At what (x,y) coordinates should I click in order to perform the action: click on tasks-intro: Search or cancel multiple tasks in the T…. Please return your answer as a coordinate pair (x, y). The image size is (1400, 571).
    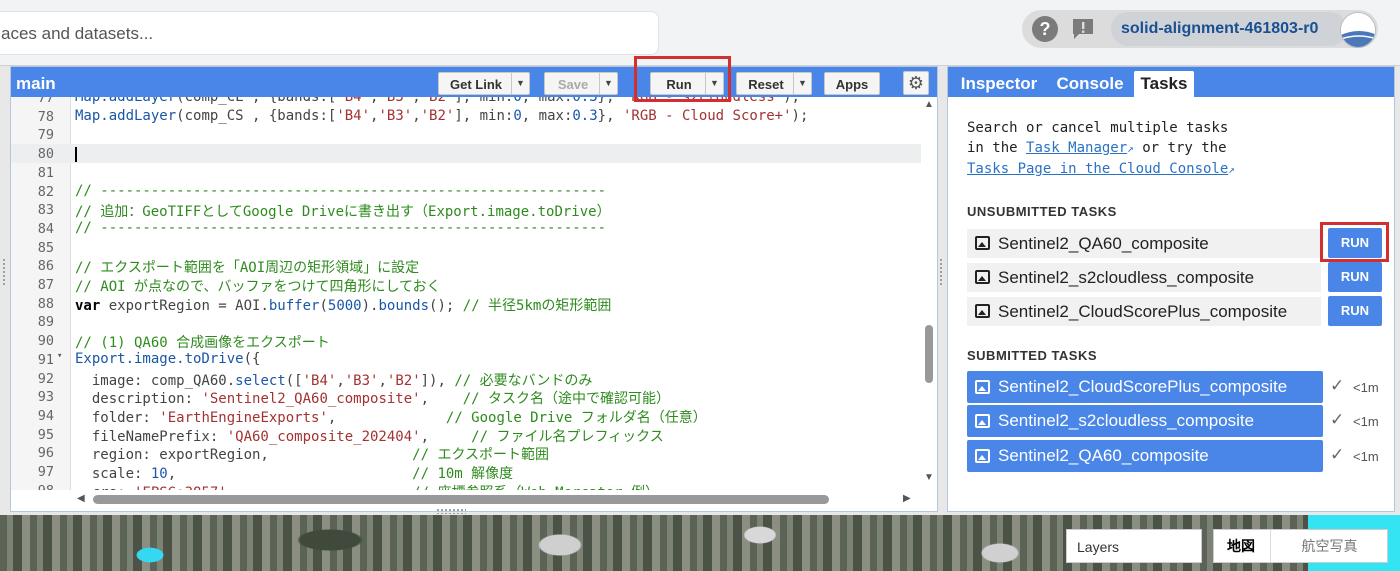
    Looking at the image, I should click on (1177, 149).